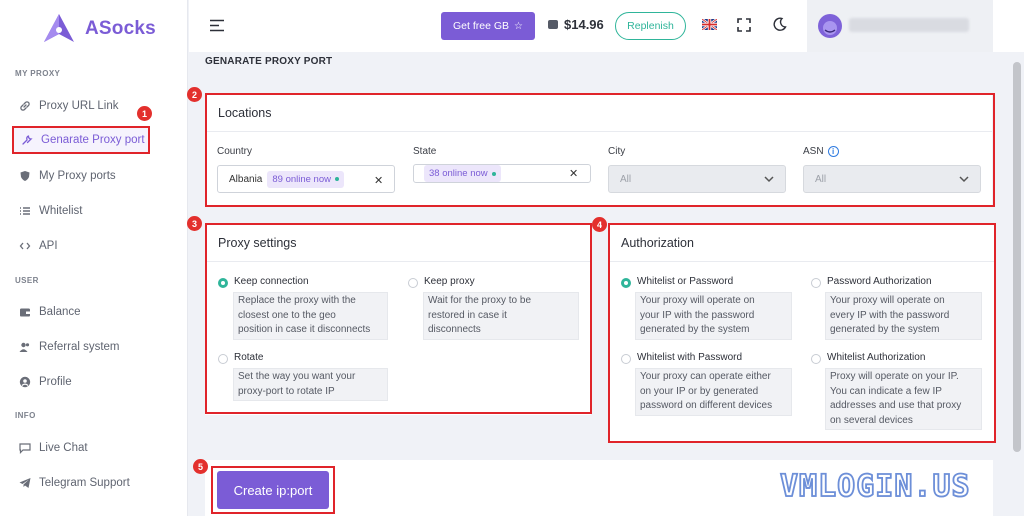 Image resolution: width=1024 pixels, height=516 pixels. What do you see at coordinates (94, 246) in the screenshot?
I see `sidebar-item-api: API` at bounding box center [94, 246].